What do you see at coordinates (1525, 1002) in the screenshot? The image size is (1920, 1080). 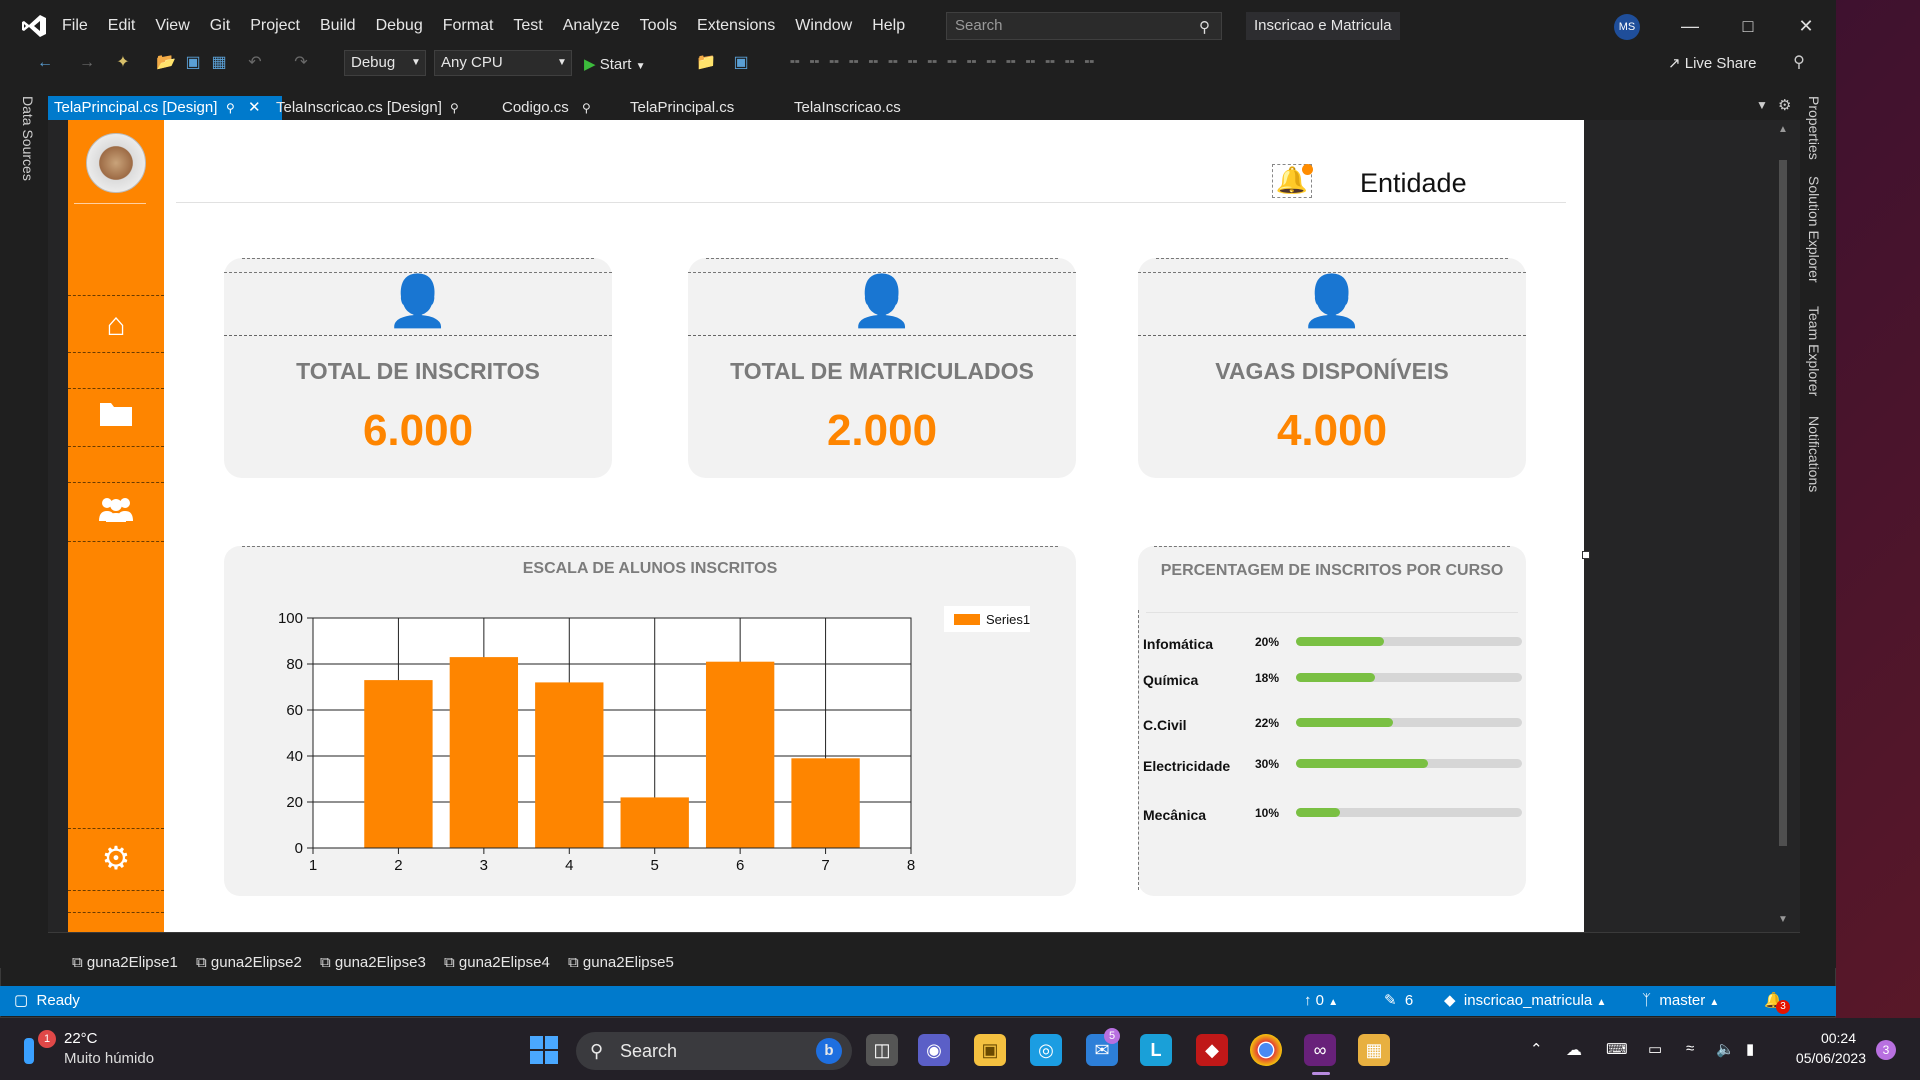 I see `repository-selector: ◆ inscricao_matricula ▲` at bounding box center [1525, 1002].